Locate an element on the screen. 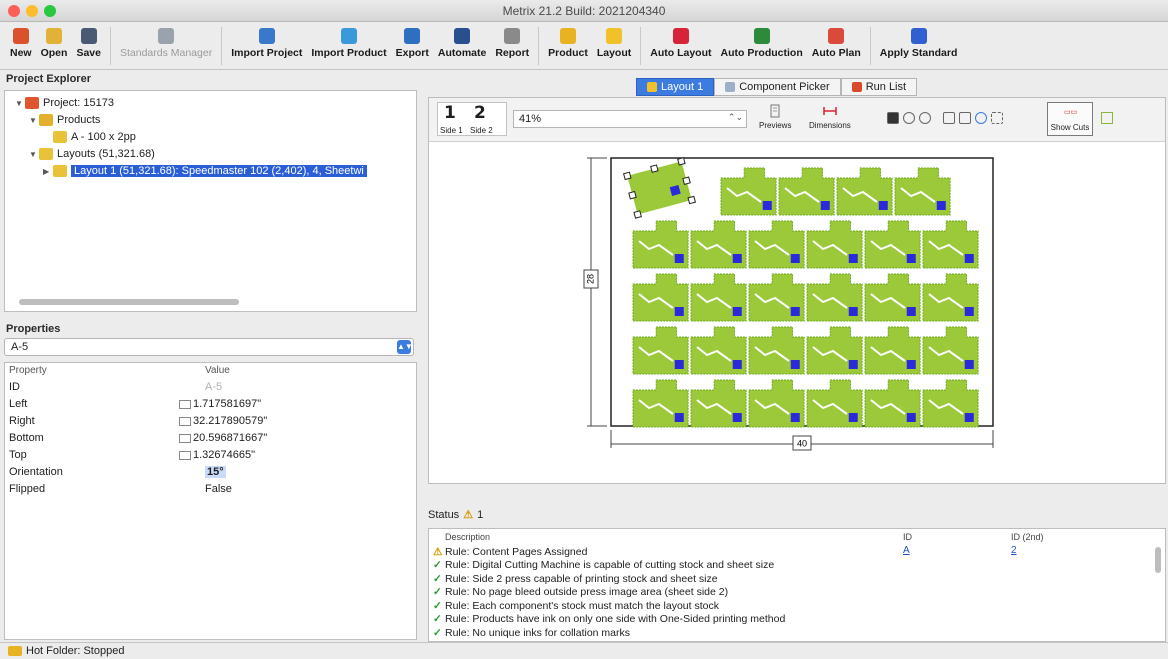 This screenshot has width=1168, height=659. tree-item: ▼ Products is located at coordinates (64, 120).